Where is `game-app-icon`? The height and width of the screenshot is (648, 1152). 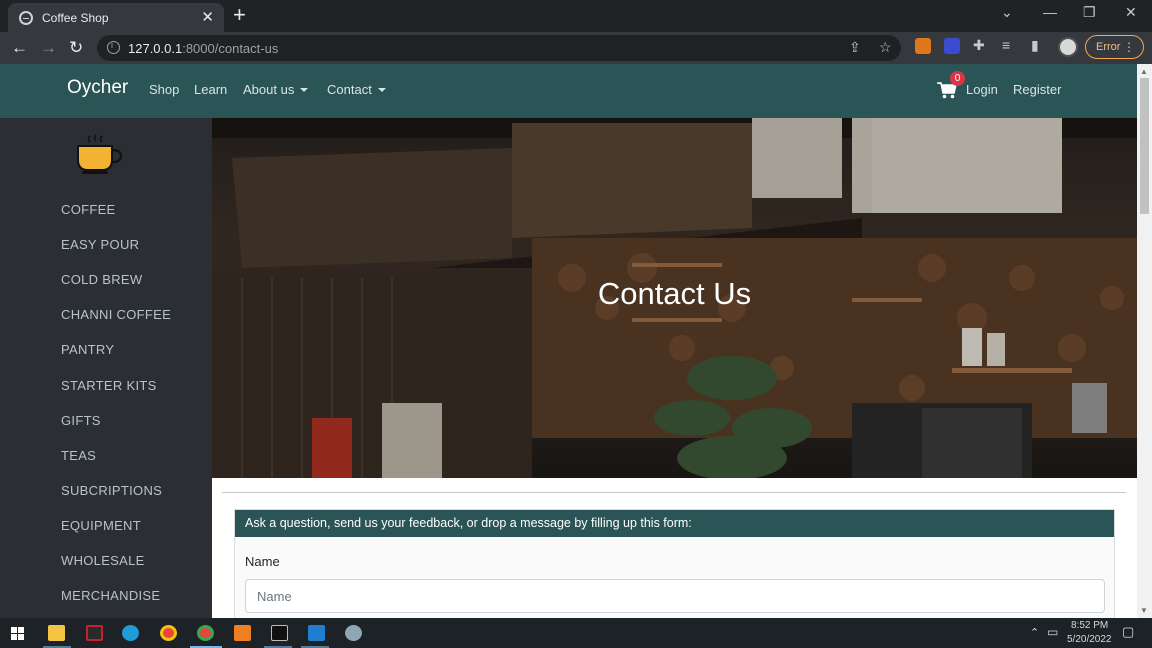
game-app-icon is located at coordinates (94, 633).